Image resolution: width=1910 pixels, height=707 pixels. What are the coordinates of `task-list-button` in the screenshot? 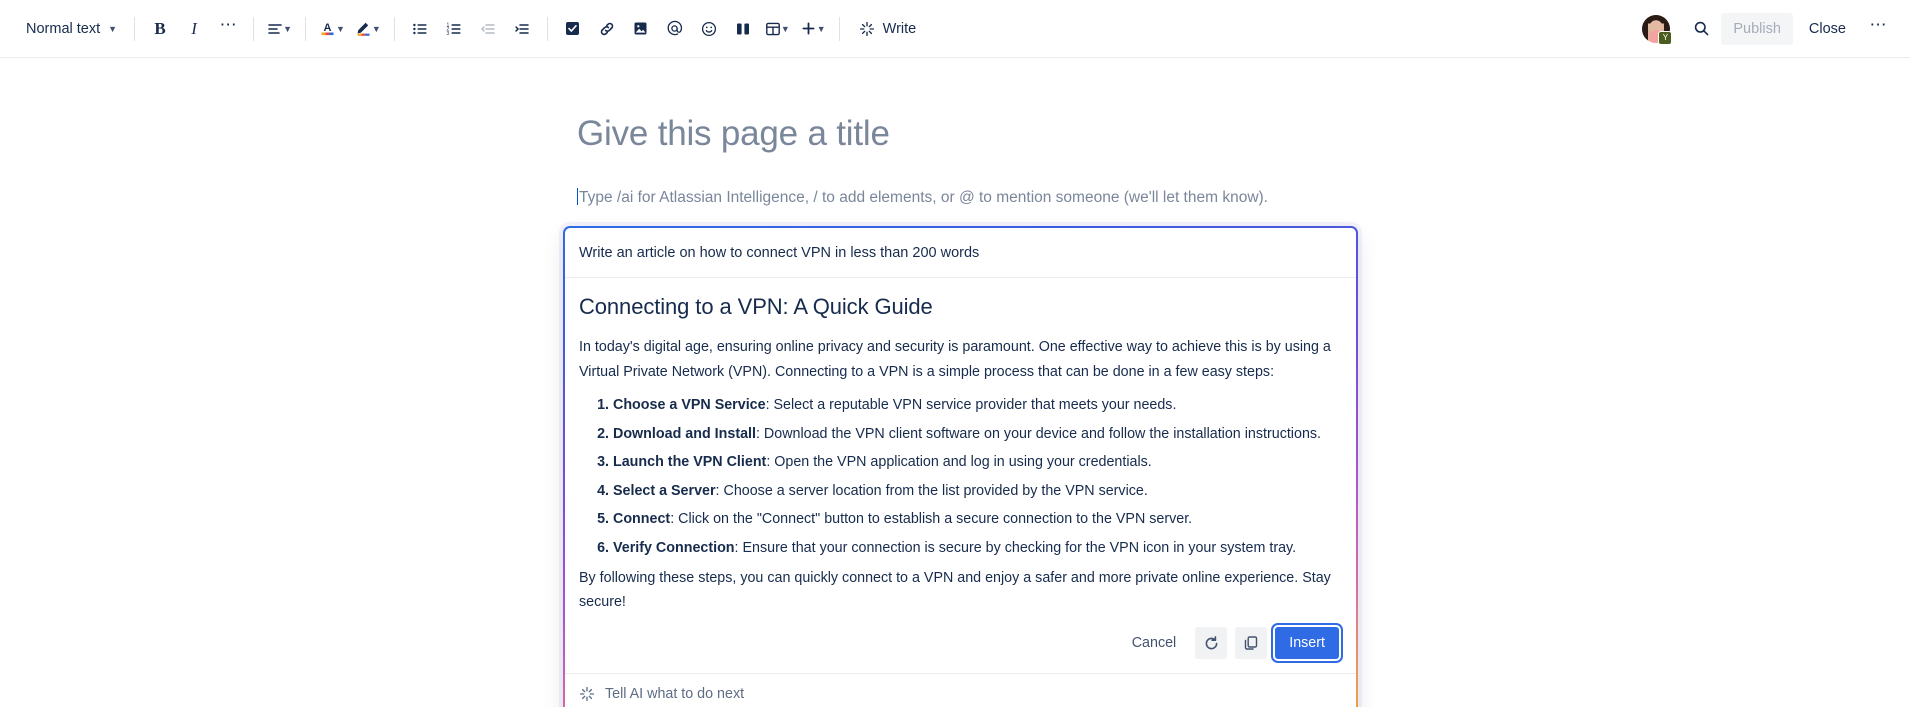 It's located at (573, 29).